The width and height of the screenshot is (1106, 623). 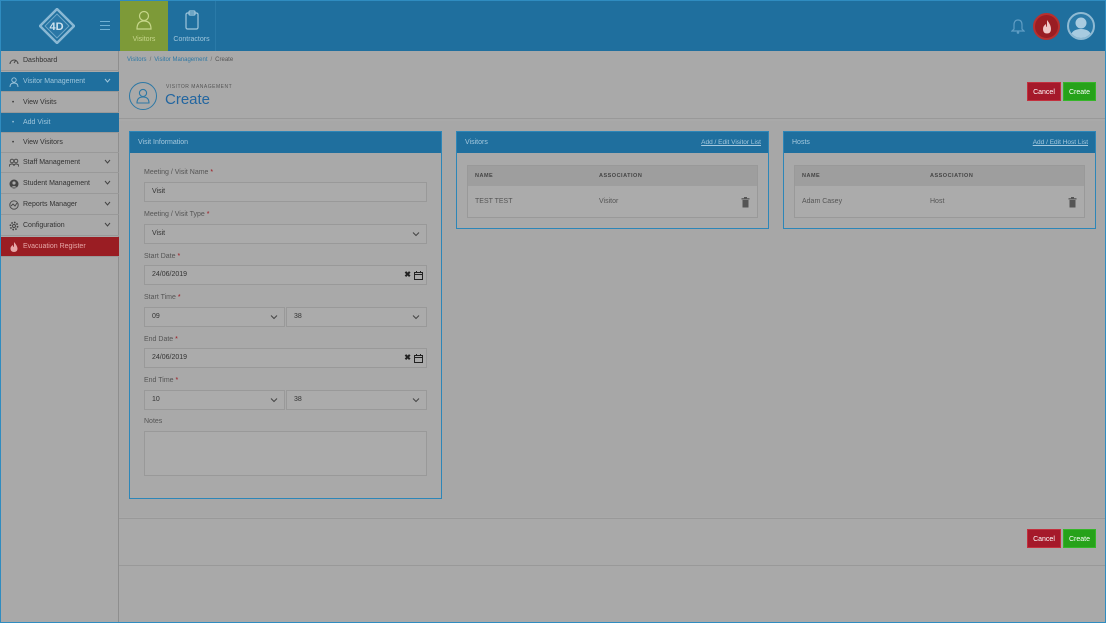 I want to click on start-date-label: Start Date *, so click(x=162, y=256).